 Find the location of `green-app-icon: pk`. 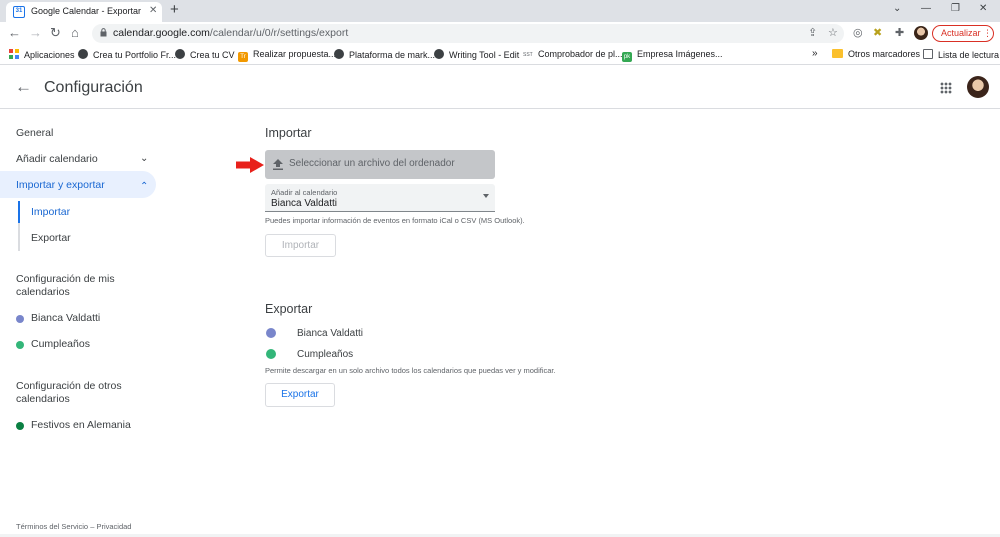

green-app-icon: pk is located at coordinates (627, 57).